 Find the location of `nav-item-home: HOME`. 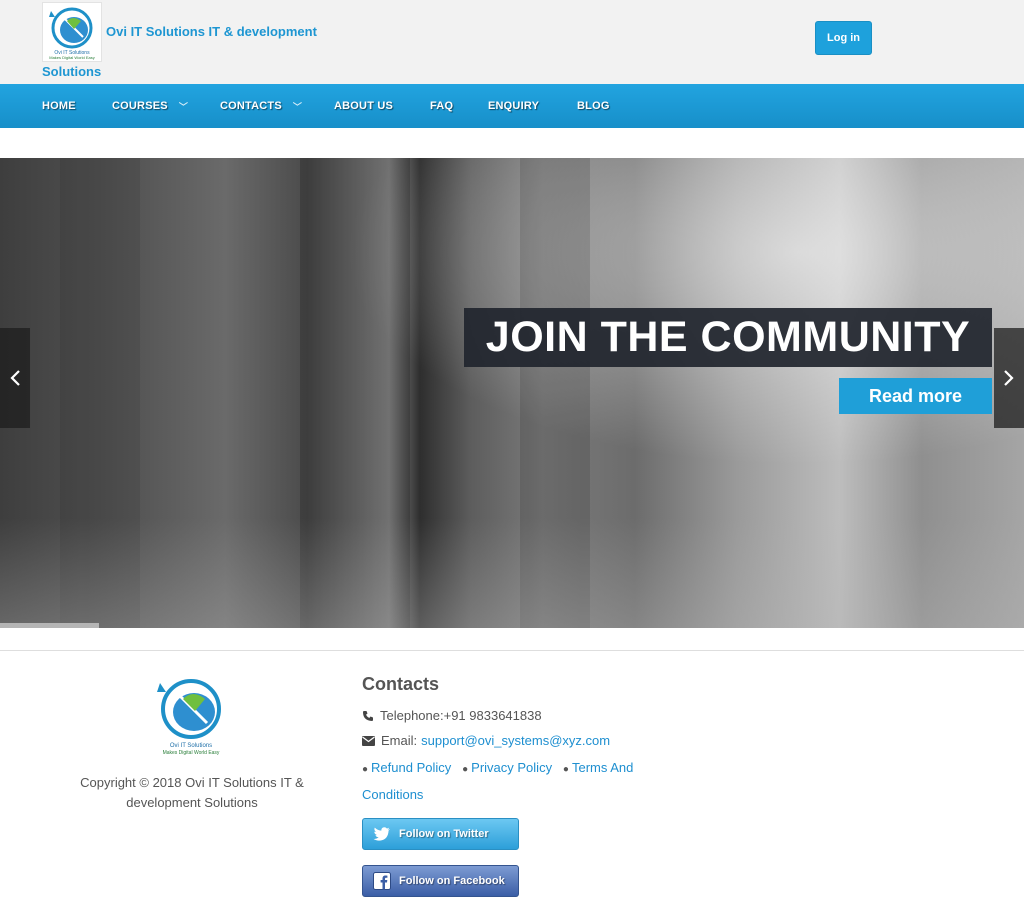

nav-item-home: HOME is located at coordinates (59, 106).